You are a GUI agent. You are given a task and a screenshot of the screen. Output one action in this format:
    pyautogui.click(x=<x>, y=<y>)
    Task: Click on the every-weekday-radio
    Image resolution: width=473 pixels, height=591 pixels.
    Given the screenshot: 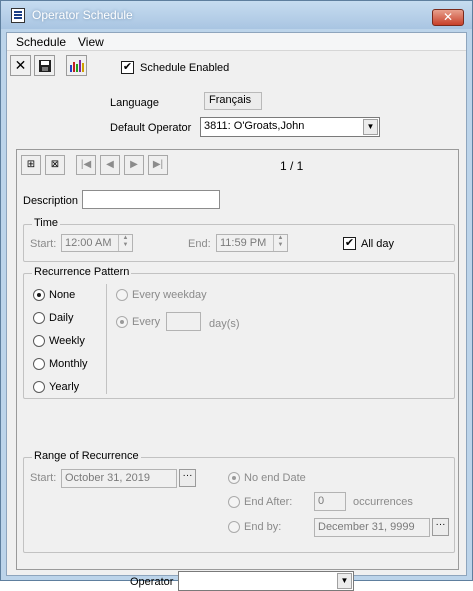 What is the action you would take?
    pyautogui.click(x=122, y=295)
    